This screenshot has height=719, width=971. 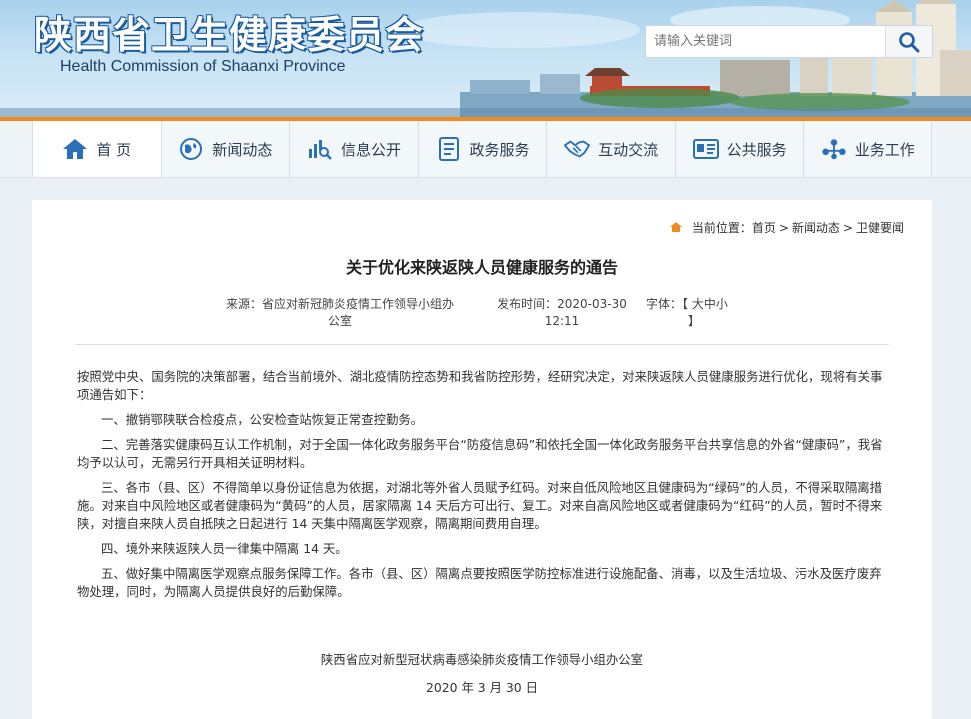 What do you see at coordinates (664, 304) in the screenshot?
I see `font-size-label: 字体：` at bounding box center [664, 304].